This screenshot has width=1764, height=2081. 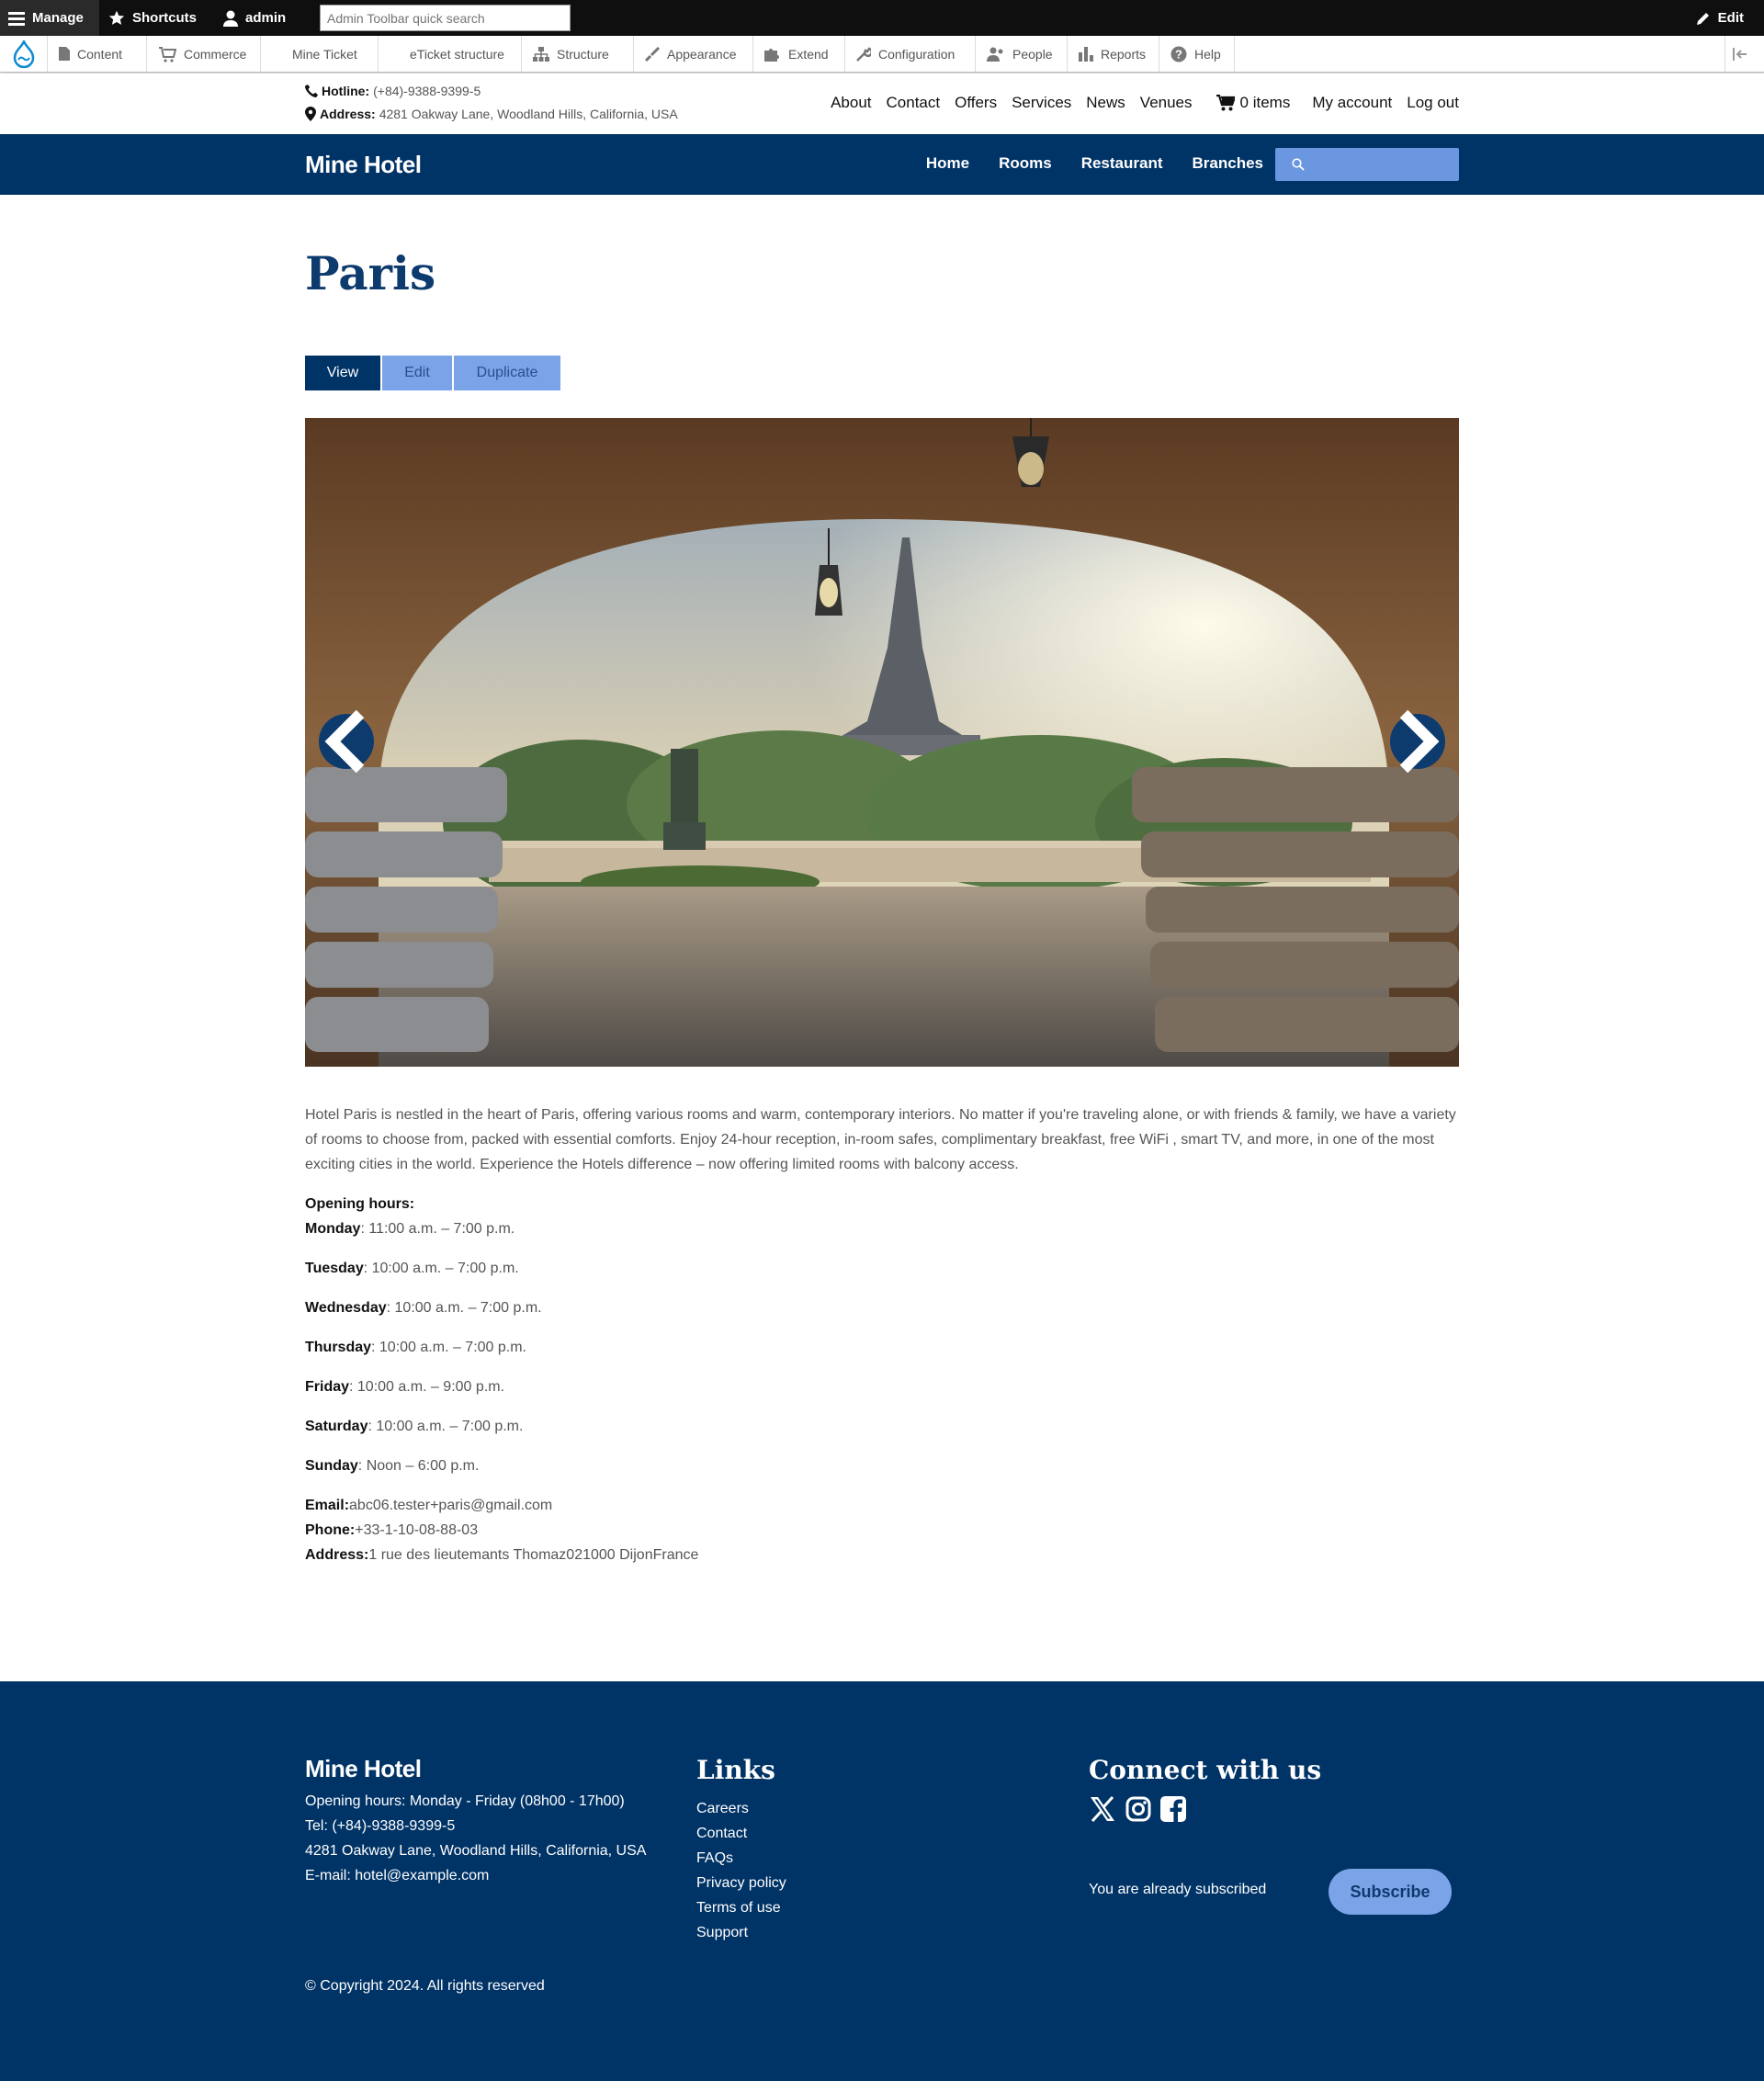 I want to click on nav-contact: Contact, so click(x=914, y=103).